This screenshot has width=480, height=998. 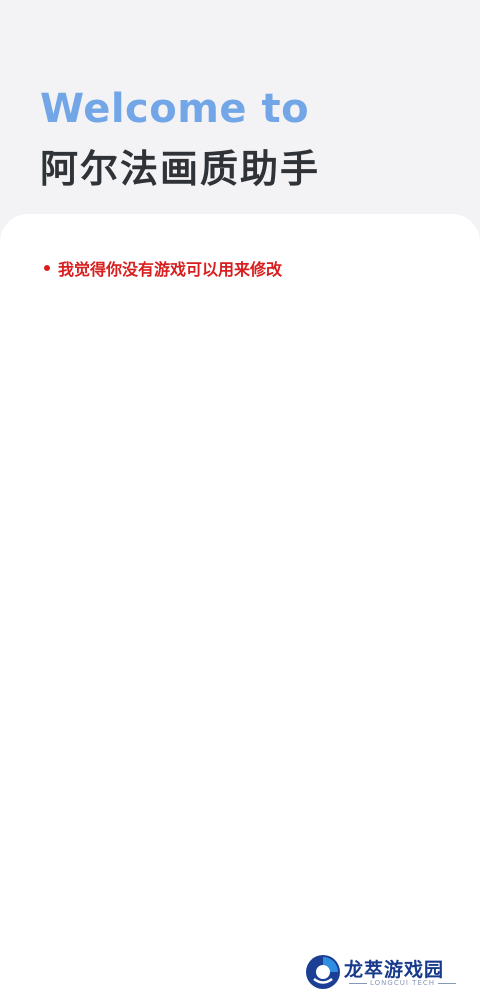 I want to click on watermark: 龙萃游戏园 LONGCUI TECH, so click(x=384, y=973).